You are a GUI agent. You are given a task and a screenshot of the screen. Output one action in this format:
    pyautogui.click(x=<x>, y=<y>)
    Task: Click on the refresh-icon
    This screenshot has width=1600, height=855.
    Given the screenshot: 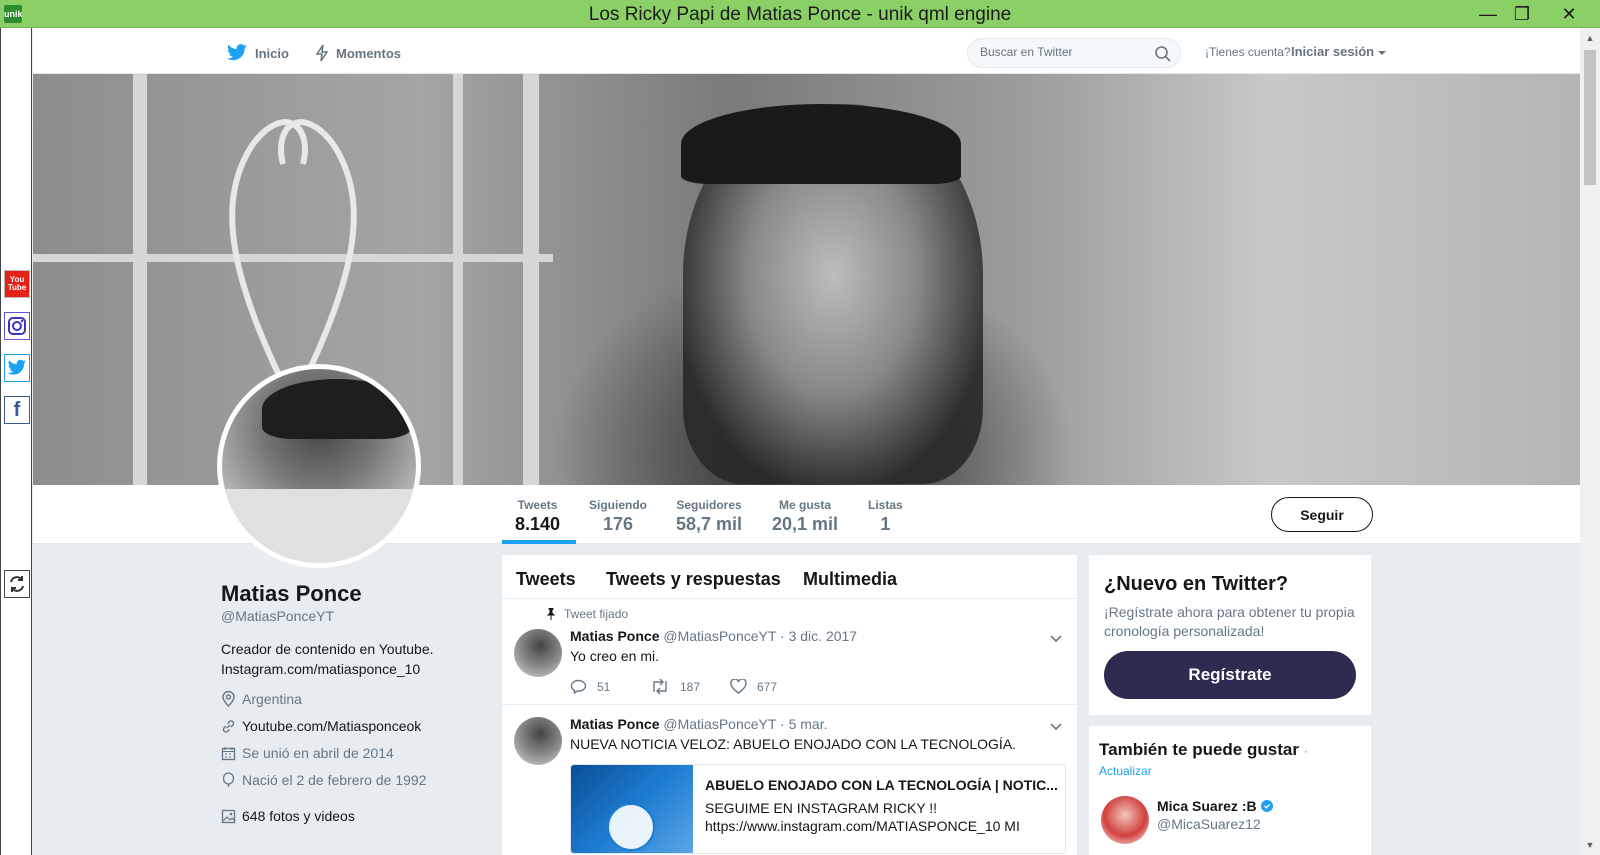 What is the action you would take?
    pyautogui.click(x=17, y=584)
    